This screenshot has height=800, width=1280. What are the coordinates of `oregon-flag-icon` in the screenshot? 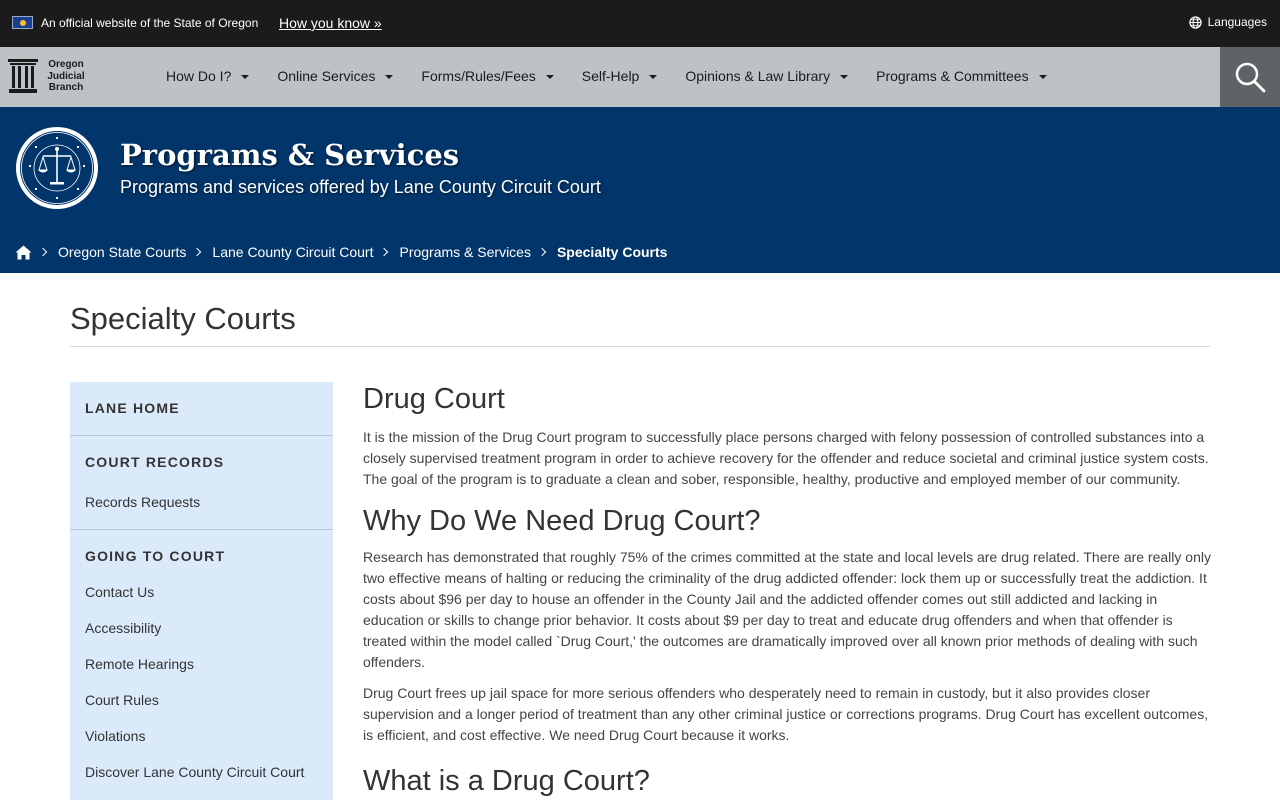 It's located at (22, 22).